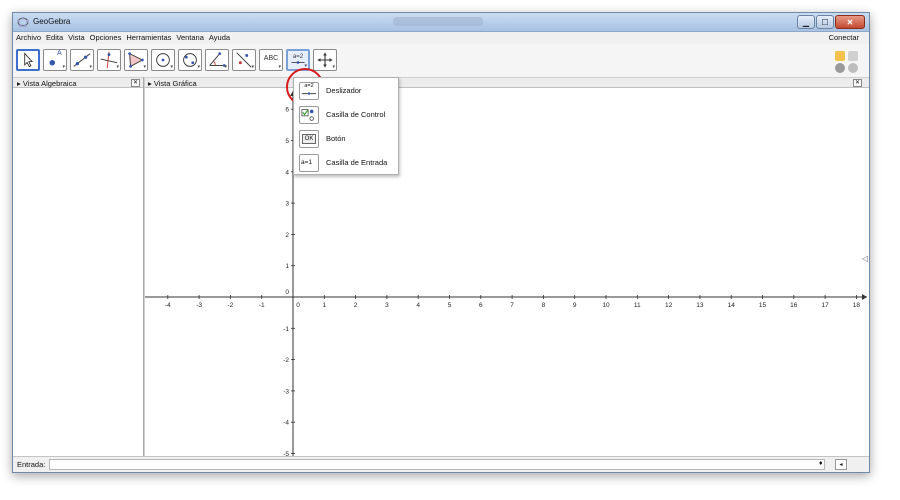  Describe the element at coordinates (865, 258) in the screenshot. I see `side-panel-arrow-icon: ◁` at that location.